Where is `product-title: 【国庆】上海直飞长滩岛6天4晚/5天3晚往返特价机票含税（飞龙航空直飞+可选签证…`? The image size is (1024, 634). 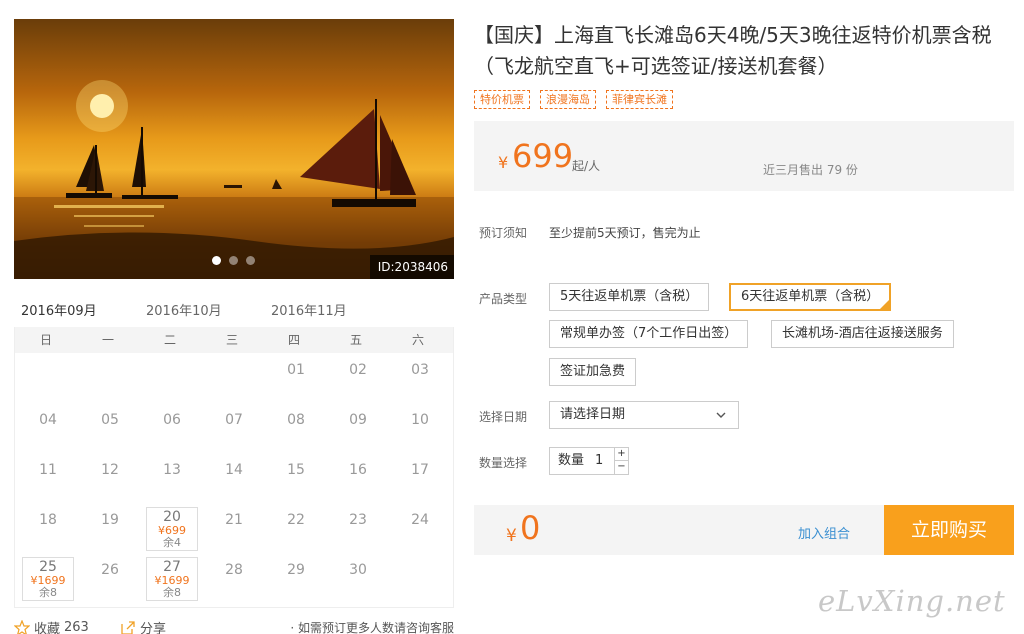
product-title: 【国庆】上海直飞长滩岛6天4晚/5天3晚往返特价机票含税（飞龙航空直飞+可选签证… is located at coordinates (733, 50).